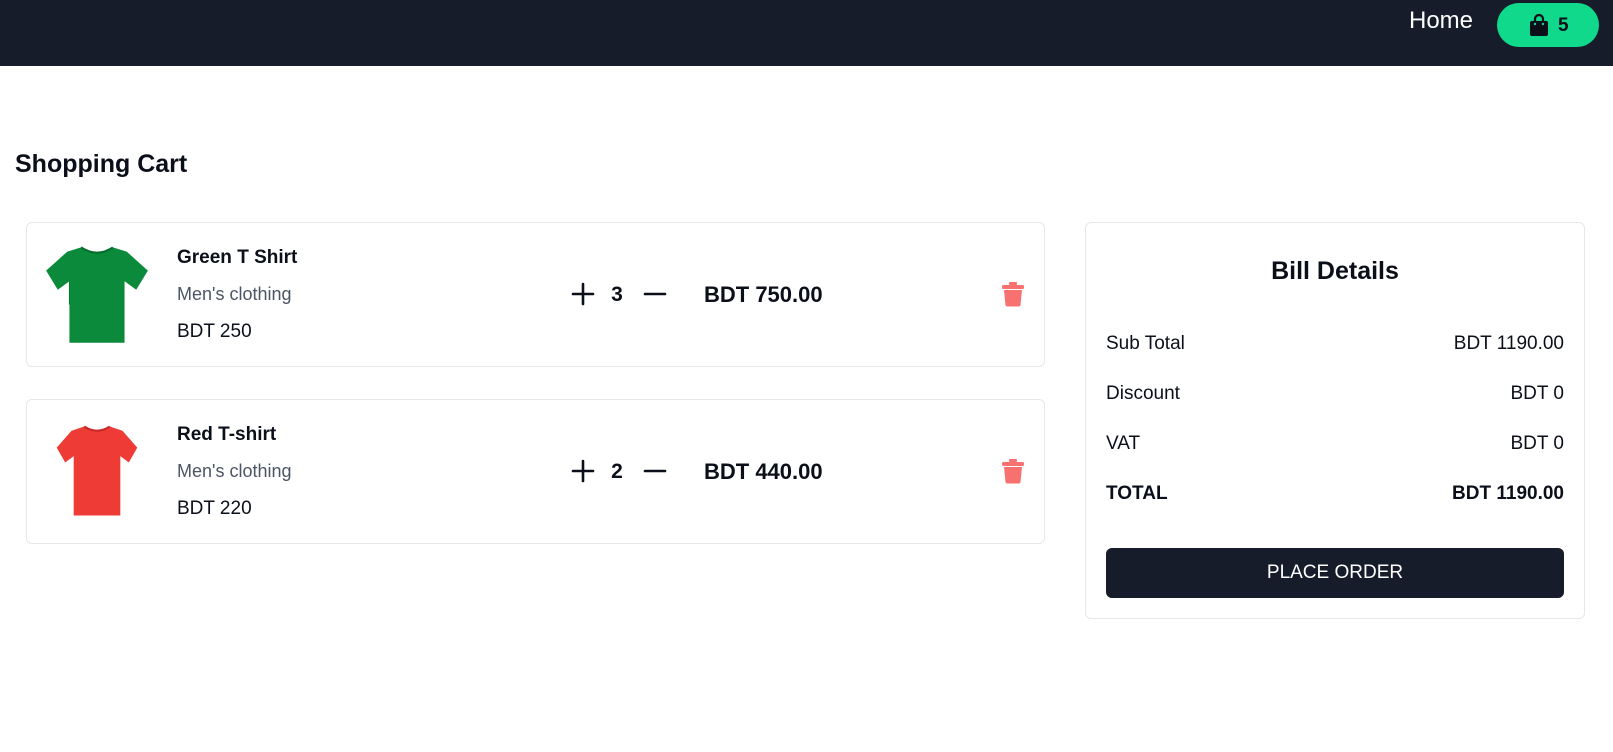 This screenshot has width=1613, height=752. I want to click on item-line-total: BDT 440.00, so click(763, 471).